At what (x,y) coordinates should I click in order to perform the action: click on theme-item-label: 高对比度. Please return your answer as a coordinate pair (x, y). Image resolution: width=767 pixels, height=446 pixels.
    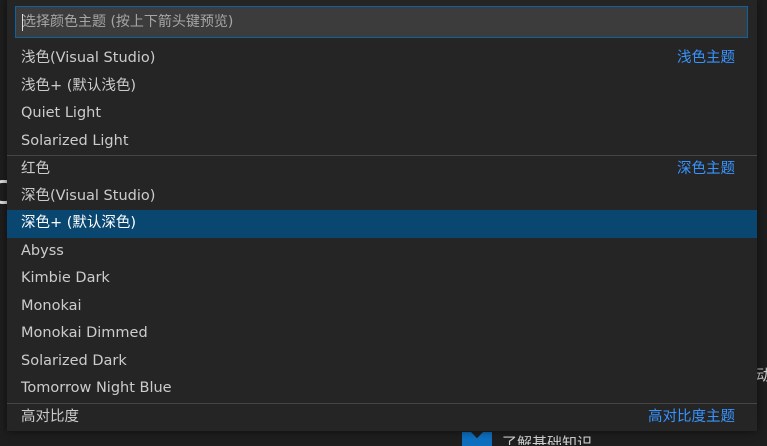
    Looking at the image, I should click on (50, 416).